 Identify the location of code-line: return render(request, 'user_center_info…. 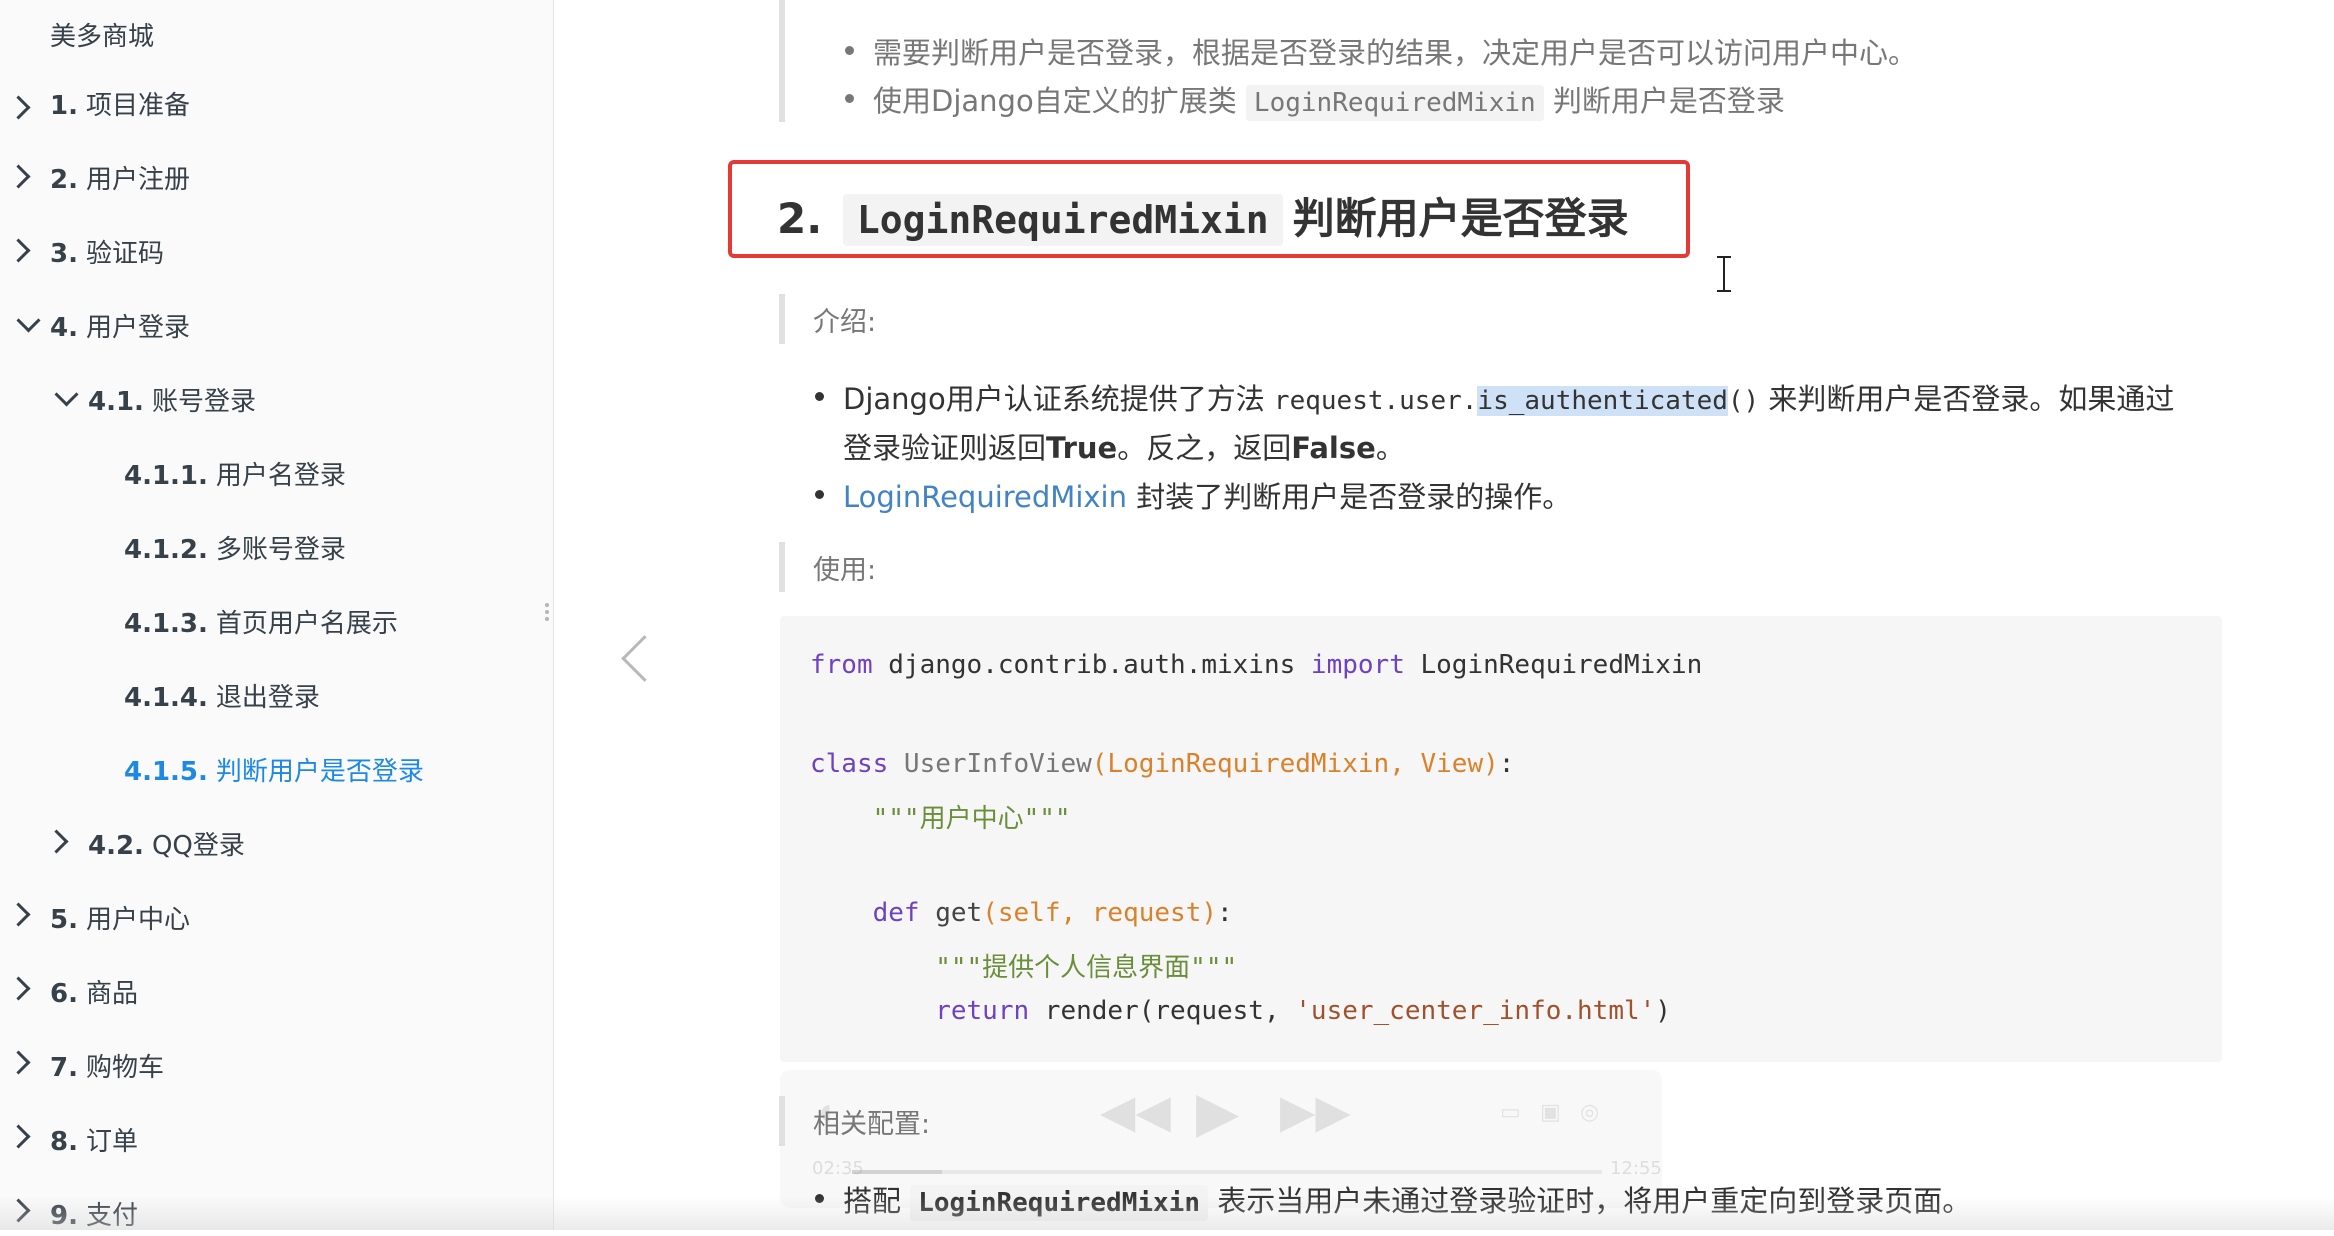
(1240, 1011).